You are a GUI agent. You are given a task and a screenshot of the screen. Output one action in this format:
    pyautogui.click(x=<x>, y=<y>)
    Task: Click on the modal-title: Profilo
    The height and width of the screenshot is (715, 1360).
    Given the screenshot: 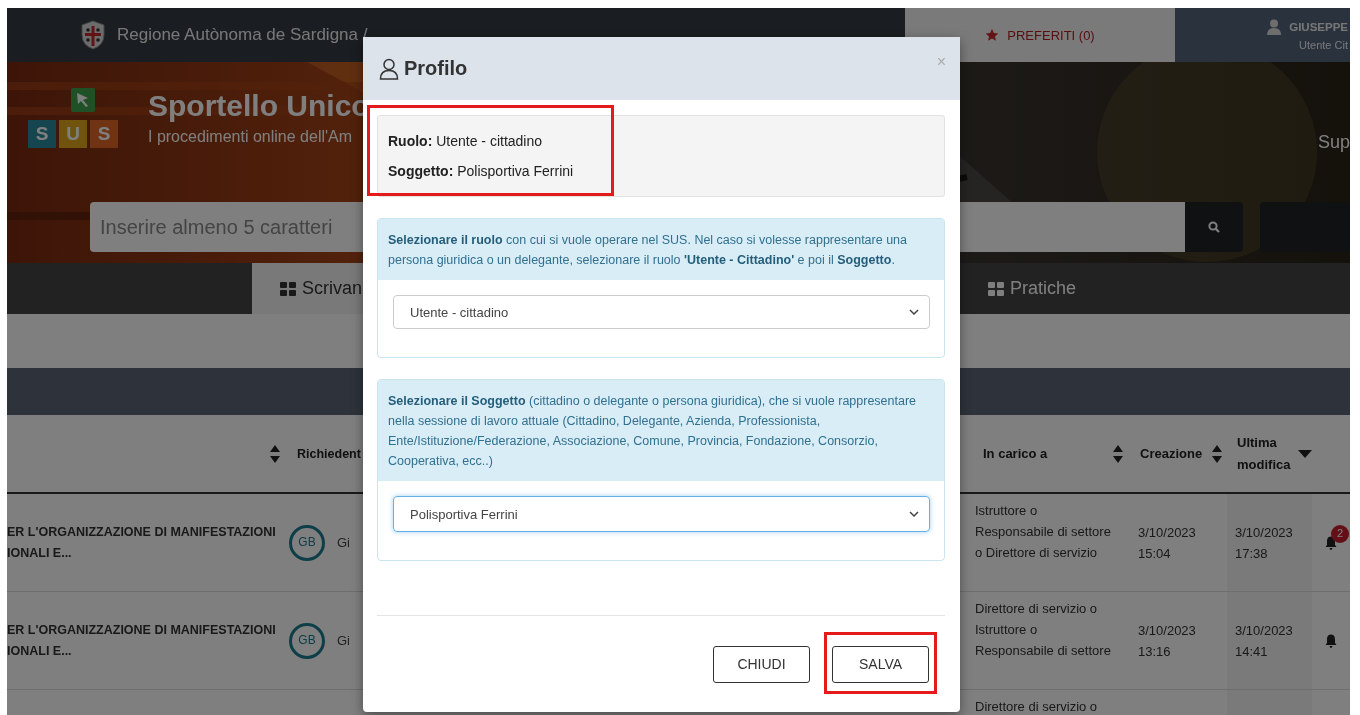 What is the action you would take?
    pyautogui.click(x=436, y=68)
    